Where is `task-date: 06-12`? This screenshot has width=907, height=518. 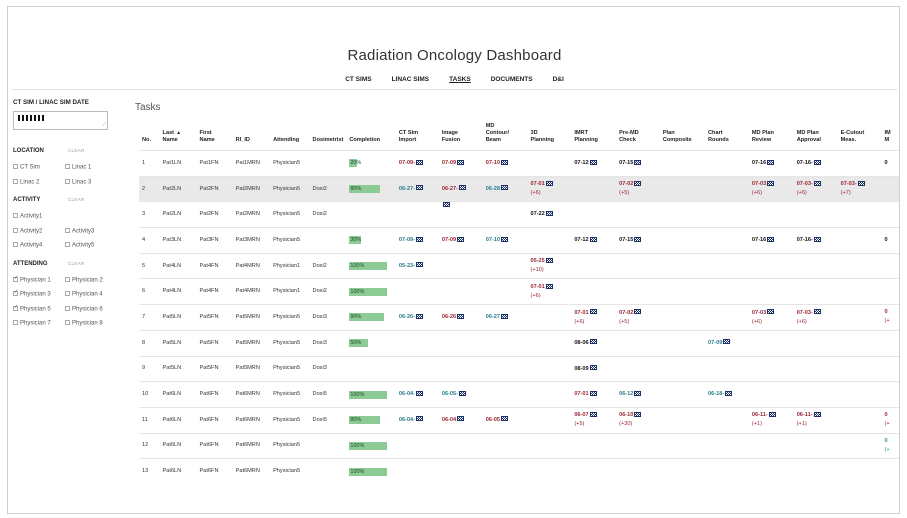 task-date: 06-12 is located at coordinates (630, 393).